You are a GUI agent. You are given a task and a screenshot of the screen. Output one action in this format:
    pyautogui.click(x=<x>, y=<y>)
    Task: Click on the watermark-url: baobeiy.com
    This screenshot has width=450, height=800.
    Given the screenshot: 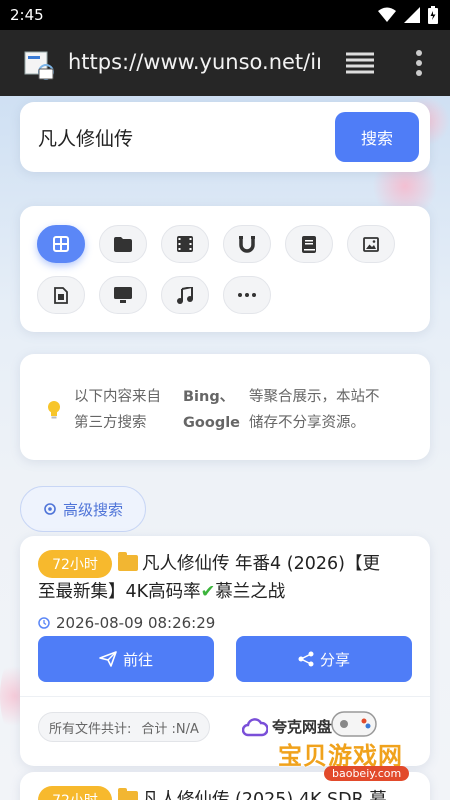 What is the action you would take?
    pyautogui.click(x=367, y=773)
    